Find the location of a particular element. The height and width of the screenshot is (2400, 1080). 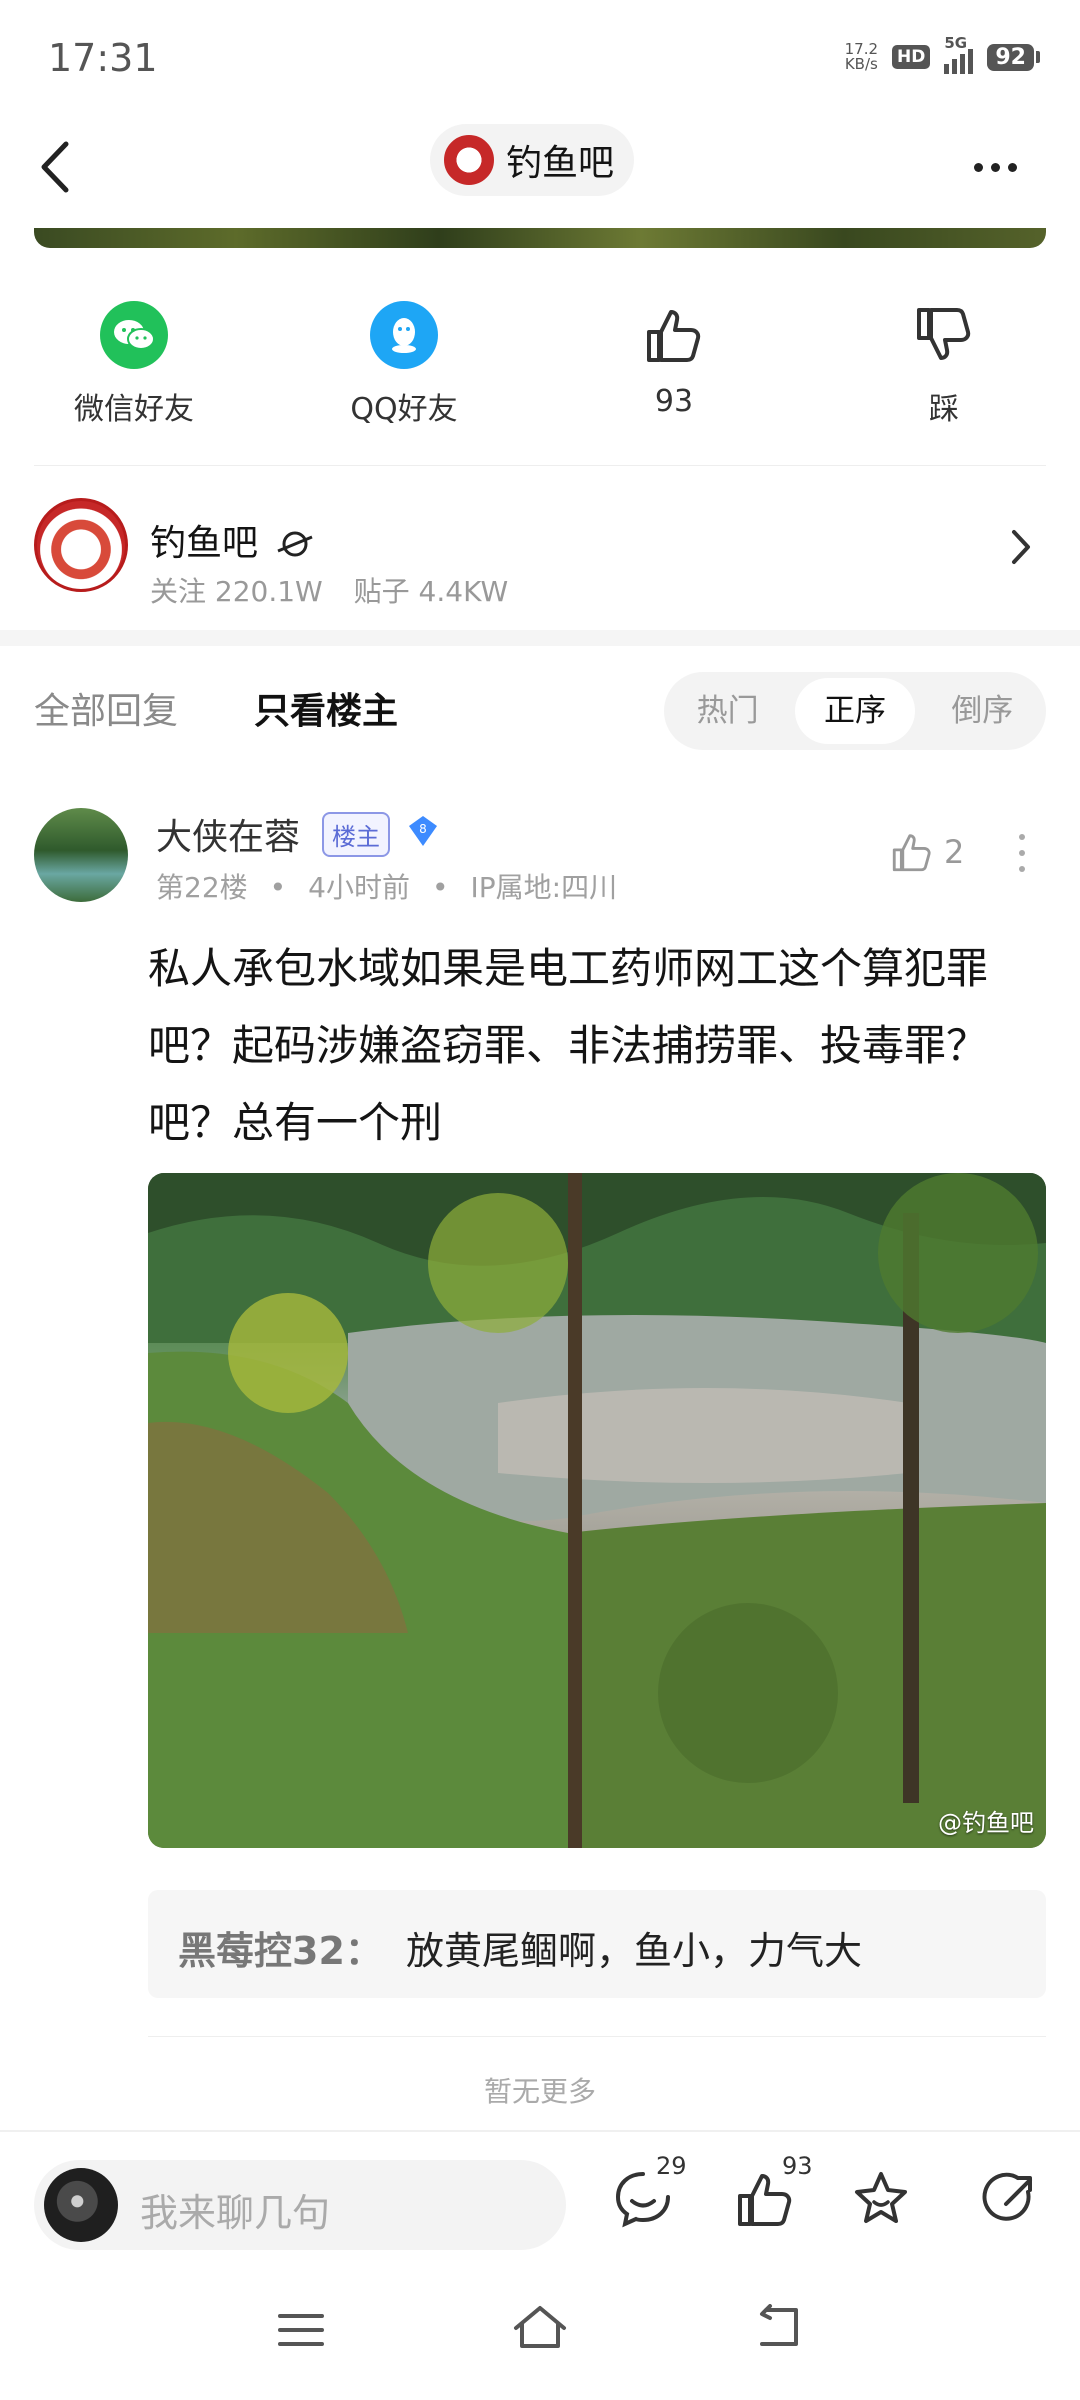

share-icon is located at coordinates (1007, 2196).